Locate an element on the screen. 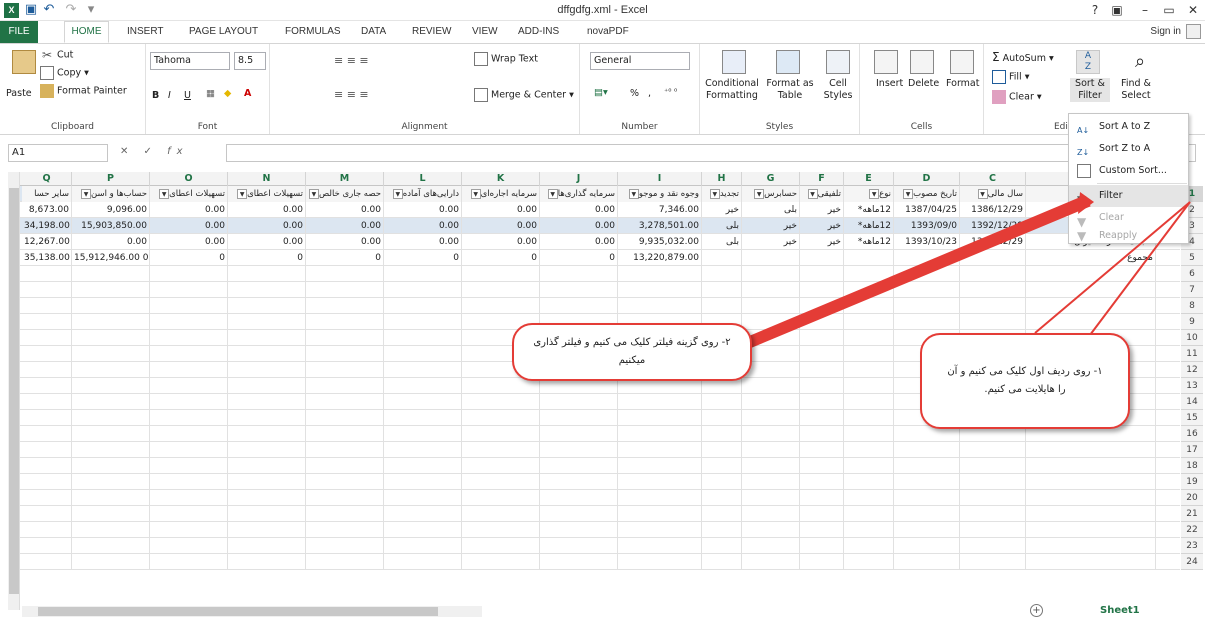 Image resolution: width=1205 pixels, height=617 pixels. copy-button: Copy ▾ is located at coordinates (64, 73).